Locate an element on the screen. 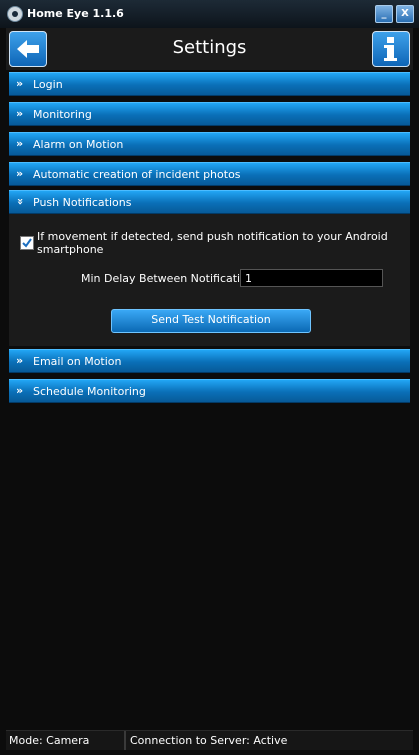 The width and height of the screenshot is (419, 755). minimize-button: _ is located at coordinates (384, 14).